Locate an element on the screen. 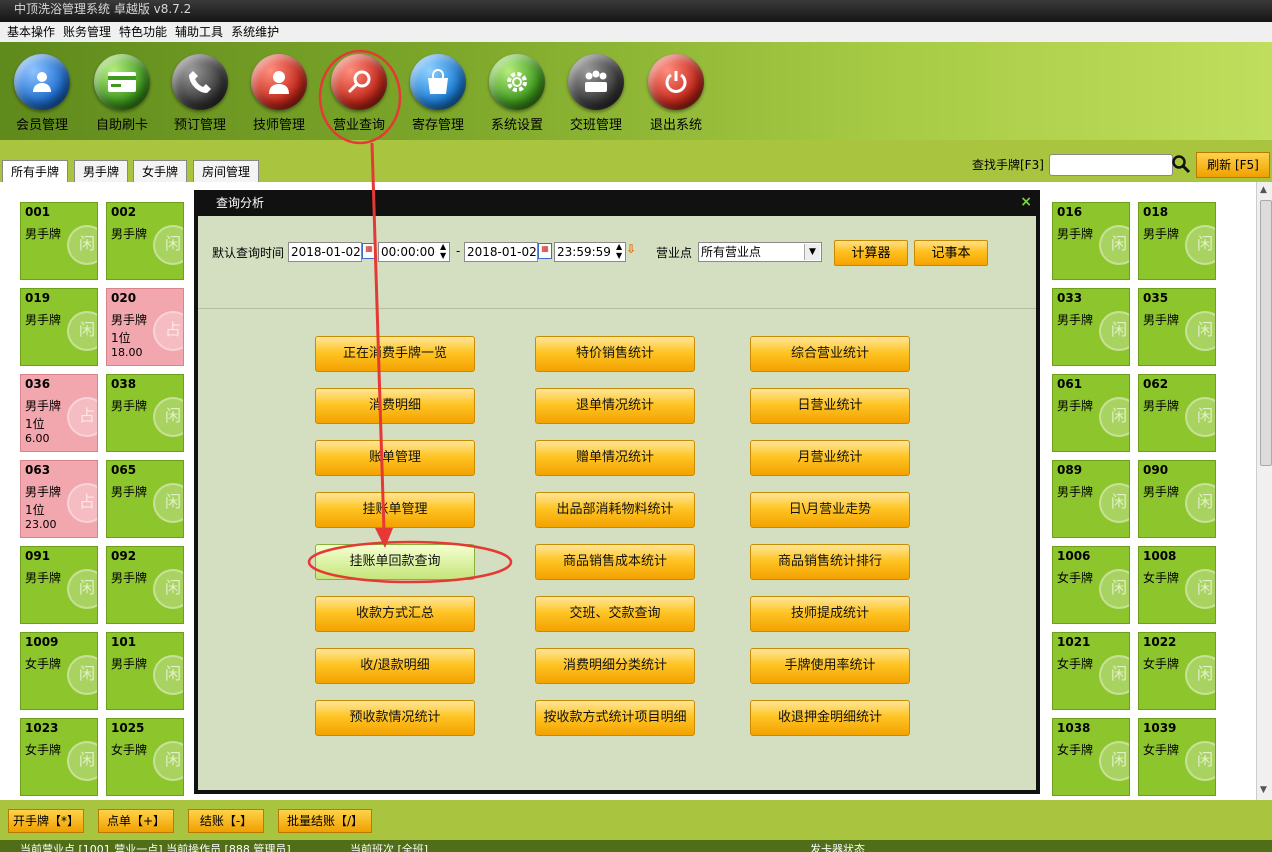  card-tile: 091 男手牌闲 is located at coordinates (59, 585).